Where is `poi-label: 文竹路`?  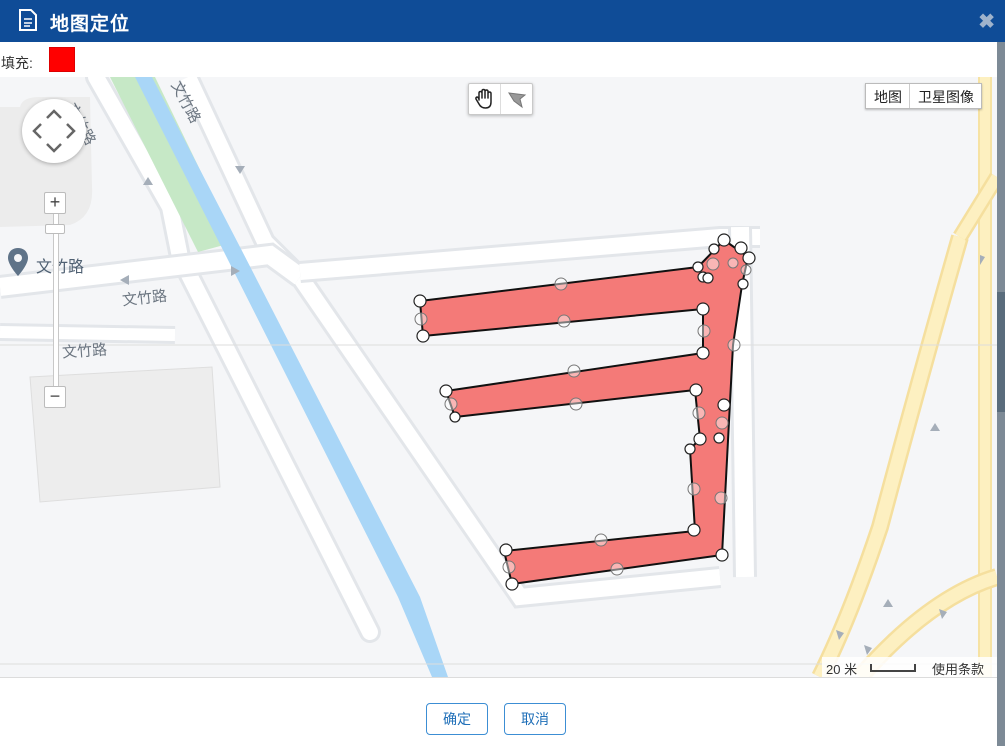
poi-label: 文竹路 is located at coordinates (60, 267).